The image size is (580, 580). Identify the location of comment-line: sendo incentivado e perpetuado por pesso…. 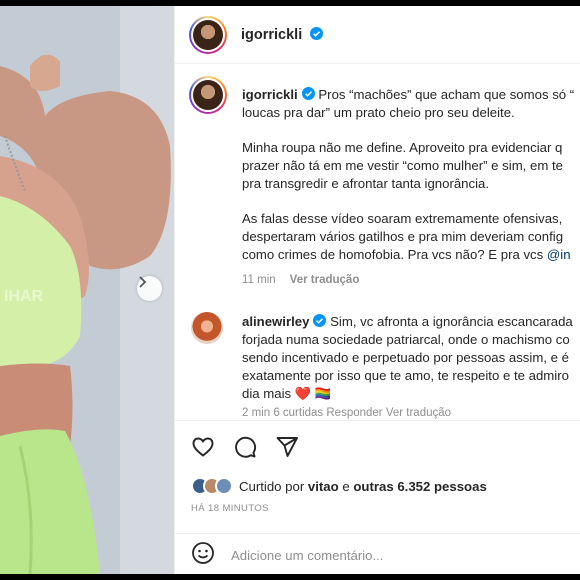
(405, 357).